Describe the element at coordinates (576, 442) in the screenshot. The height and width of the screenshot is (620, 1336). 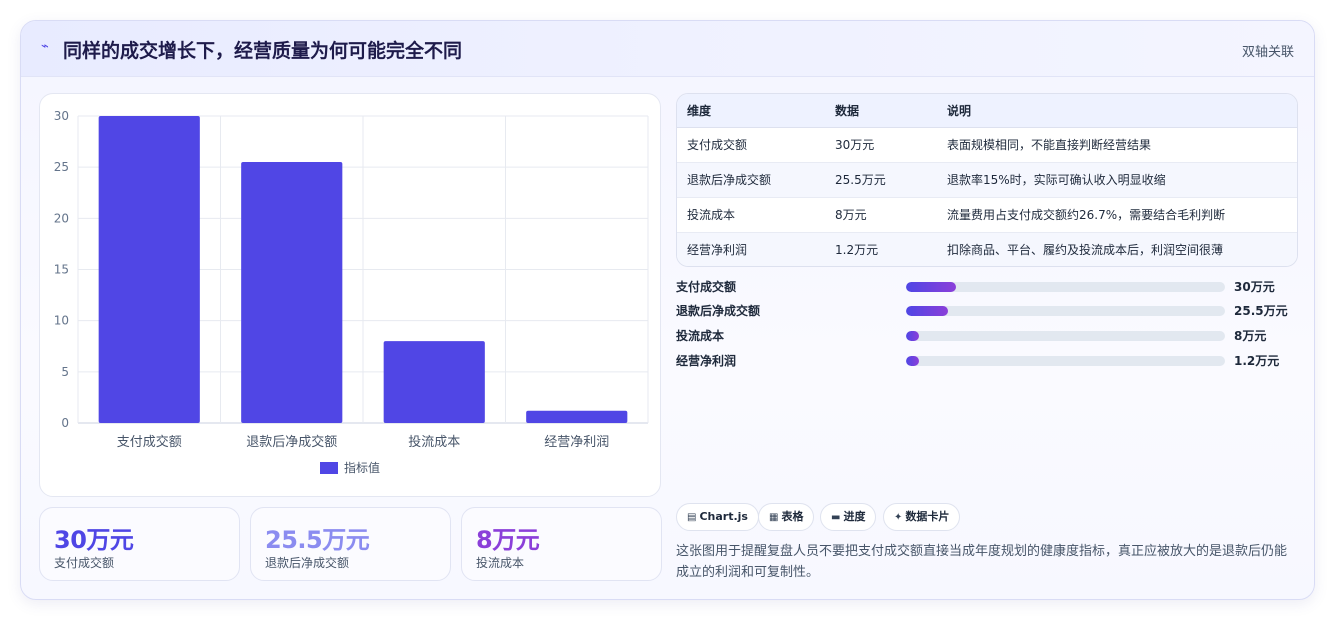
I see `x-tick-label: 经营净利润` at that location.